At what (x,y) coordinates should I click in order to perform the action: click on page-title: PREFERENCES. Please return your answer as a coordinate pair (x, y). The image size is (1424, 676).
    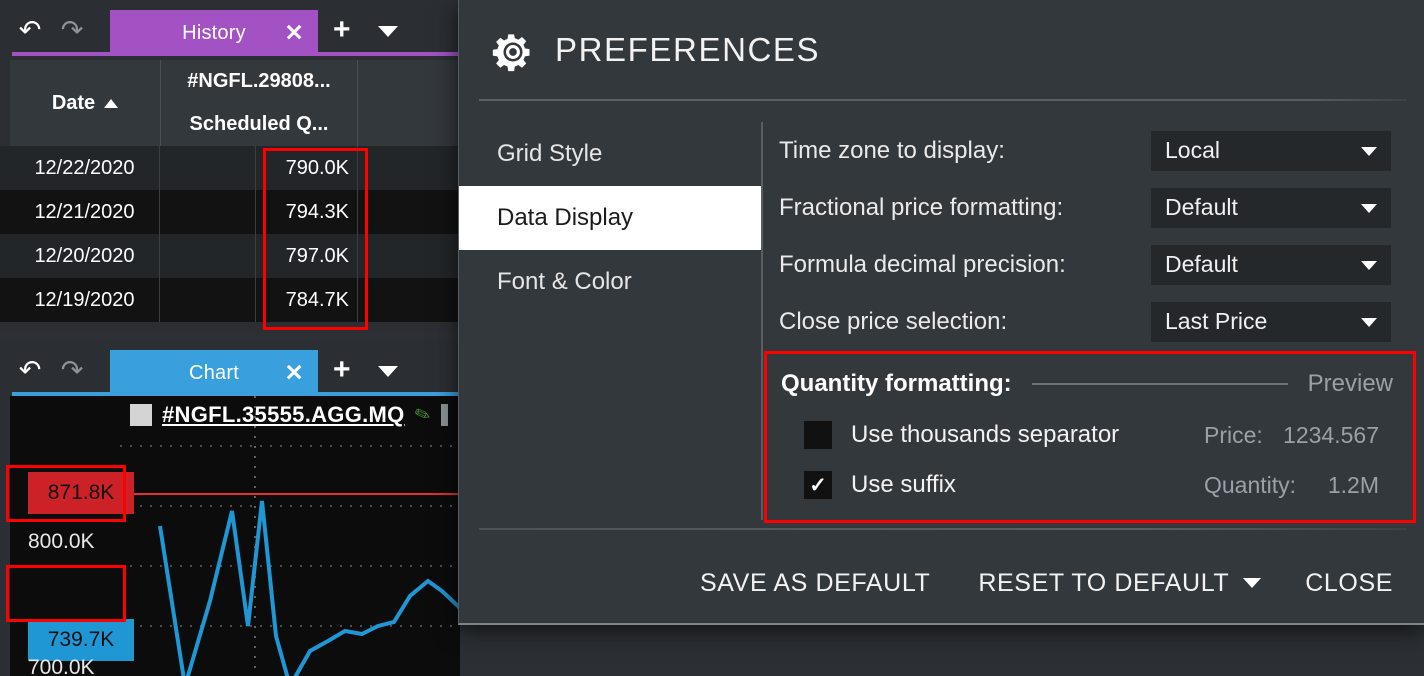
    Looking at the image, I should click on (688, 49).